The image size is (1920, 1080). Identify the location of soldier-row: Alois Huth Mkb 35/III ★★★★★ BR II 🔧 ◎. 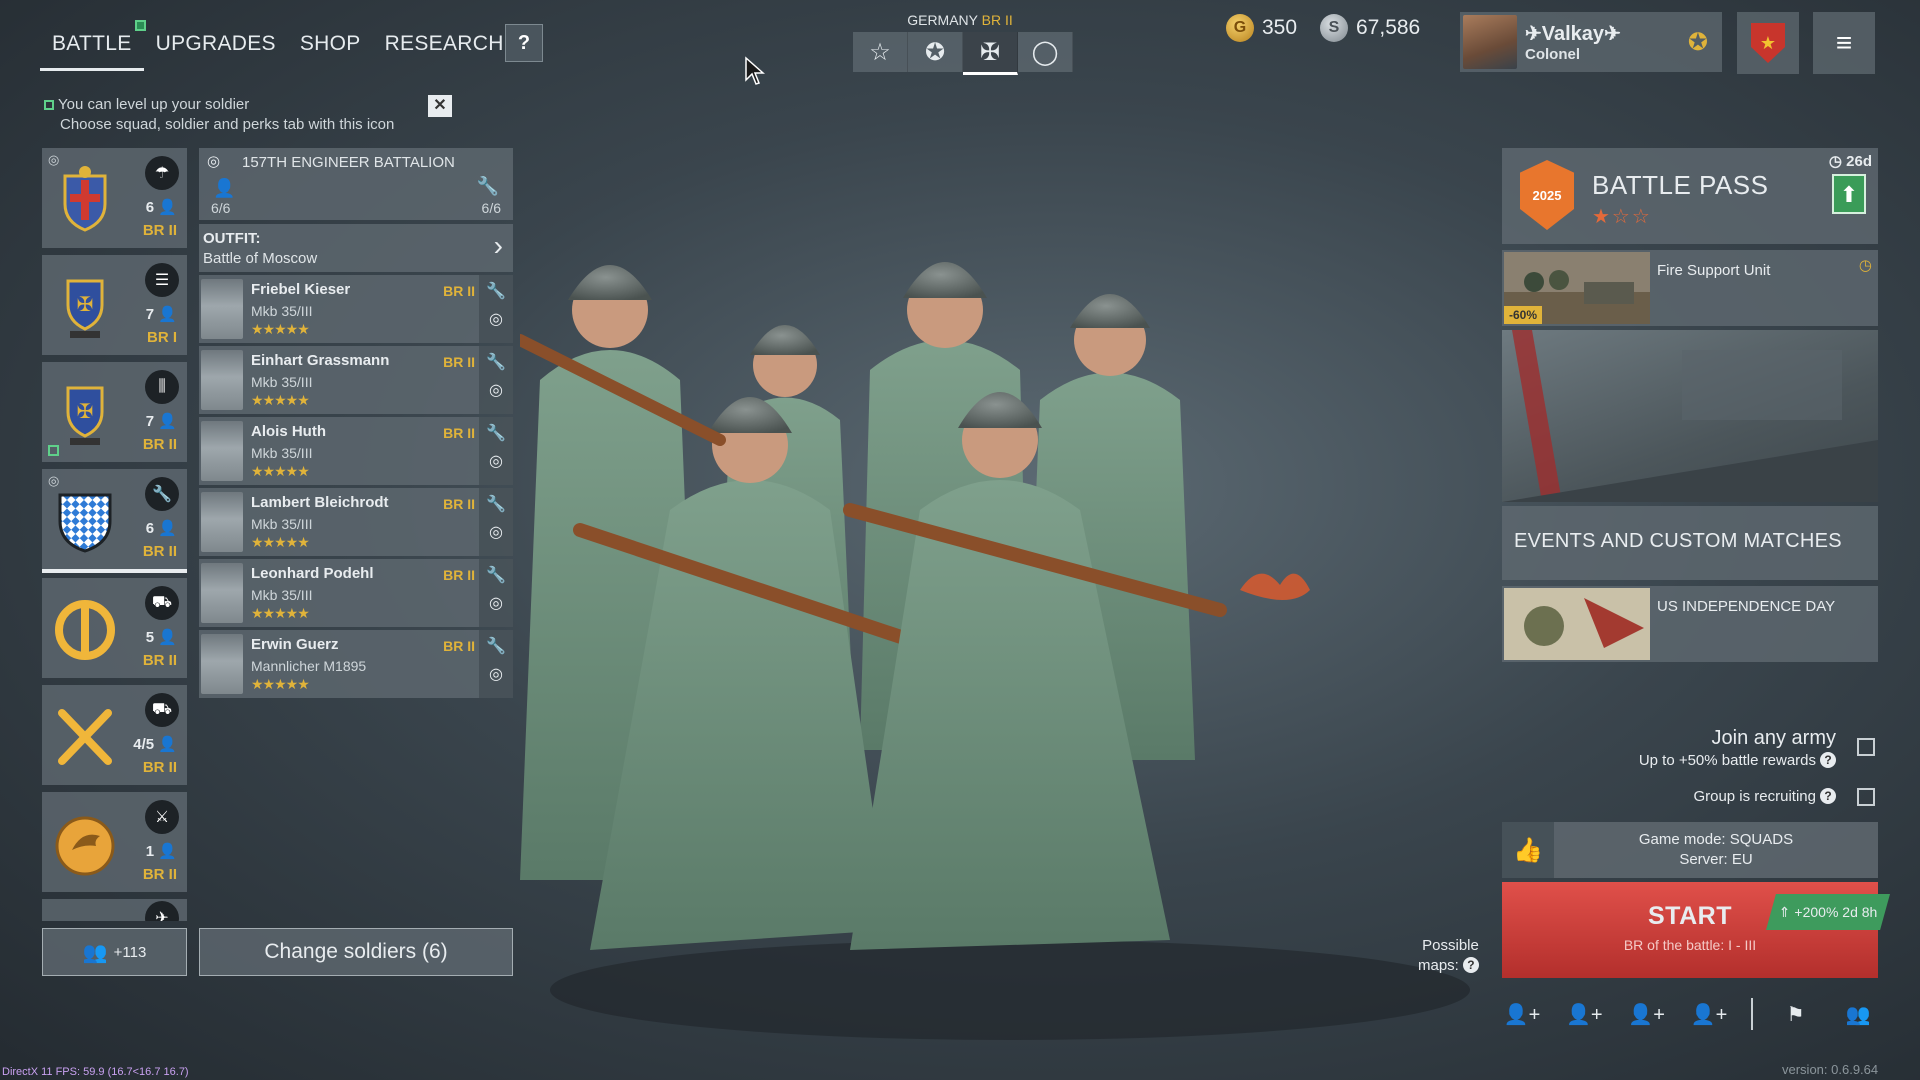
(356, 451).